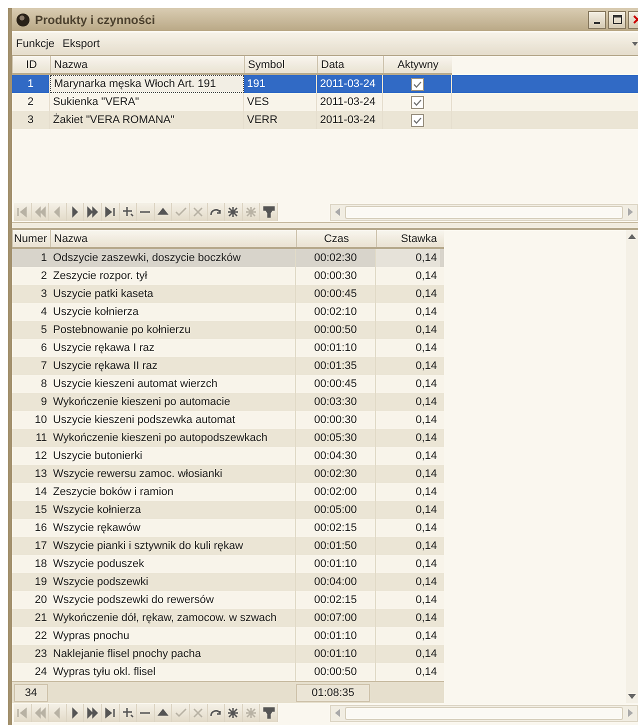  I want to click on table-cell-text: 10, so click(41, 420).